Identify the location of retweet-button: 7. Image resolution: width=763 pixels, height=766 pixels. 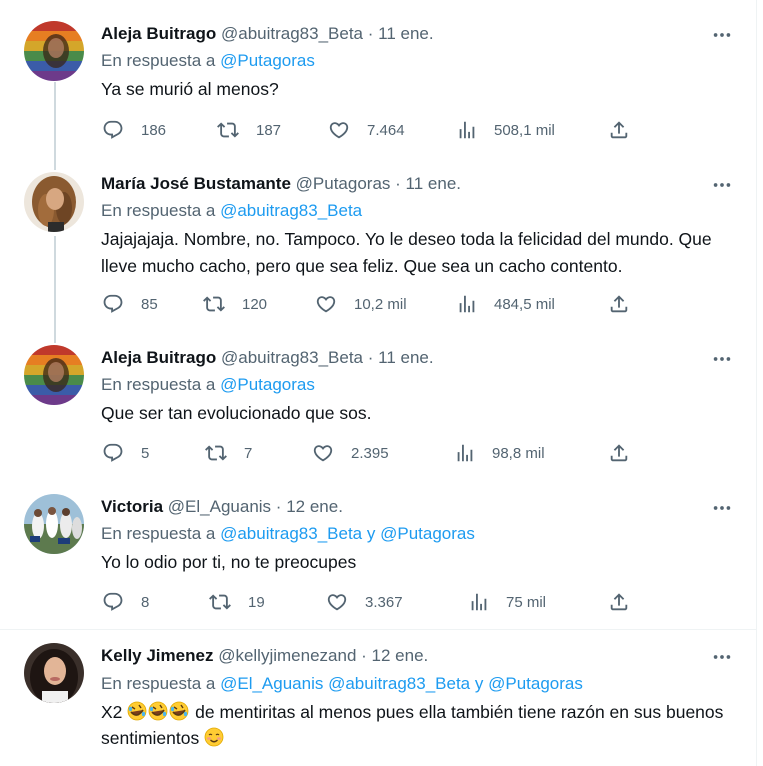
(228, 453).